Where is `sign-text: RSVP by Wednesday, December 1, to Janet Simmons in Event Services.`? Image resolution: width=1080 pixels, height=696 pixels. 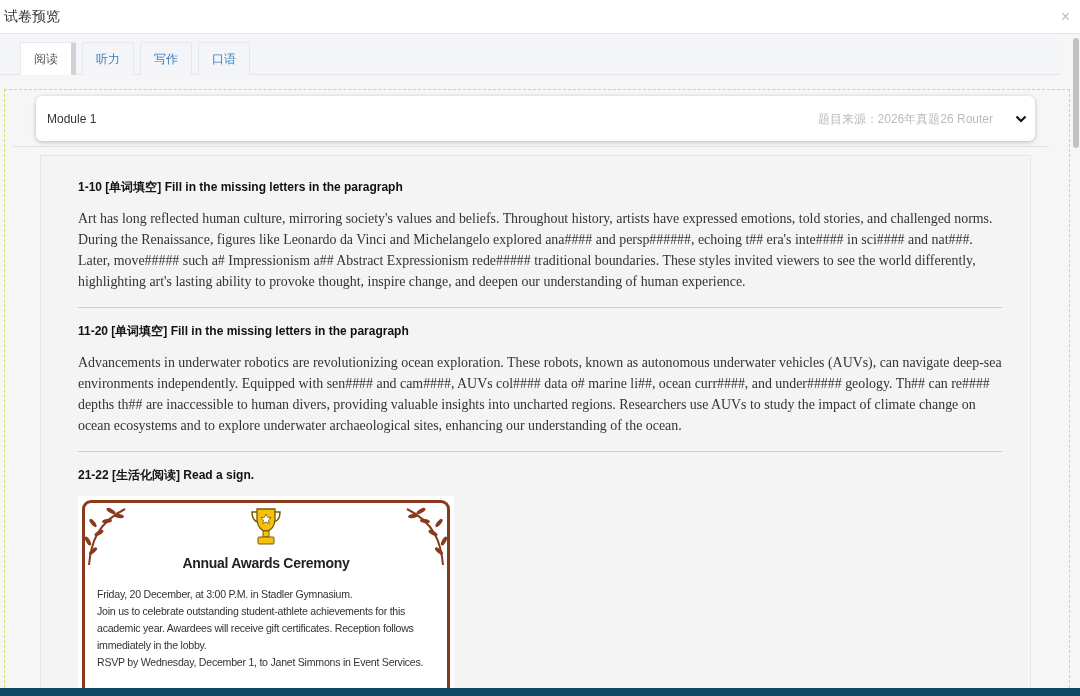
sign-text: RSVP by Wednesday, December 1, to Janet Simmons in Event Services. is located at coordinates (261, 662).